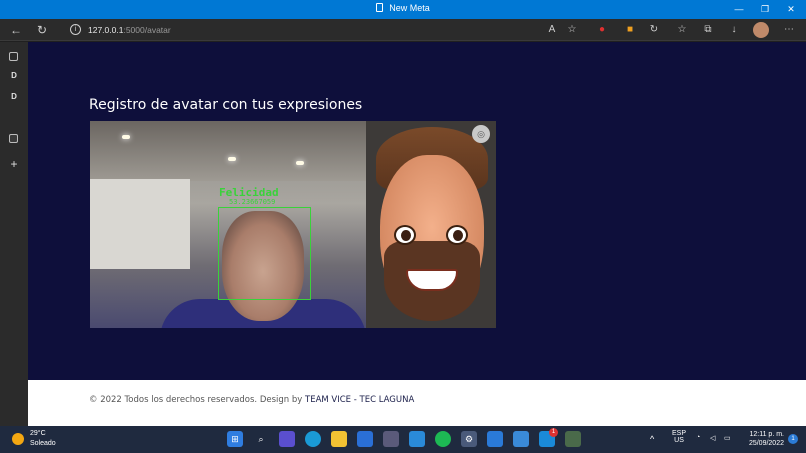  I want to click on read-aloud-icon: A, so click(552, 30).